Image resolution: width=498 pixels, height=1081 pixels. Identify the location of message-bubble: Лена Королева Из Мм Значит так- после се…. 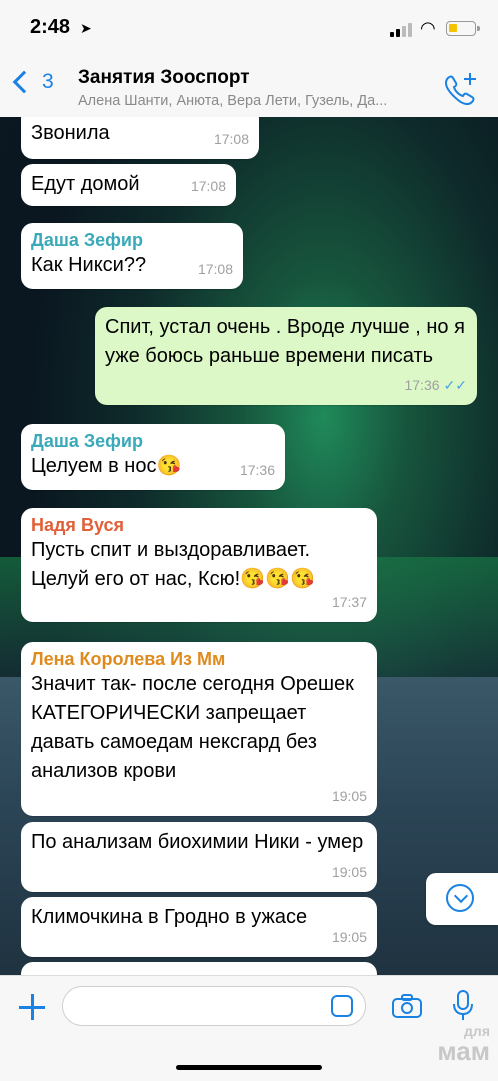
(199, 729).